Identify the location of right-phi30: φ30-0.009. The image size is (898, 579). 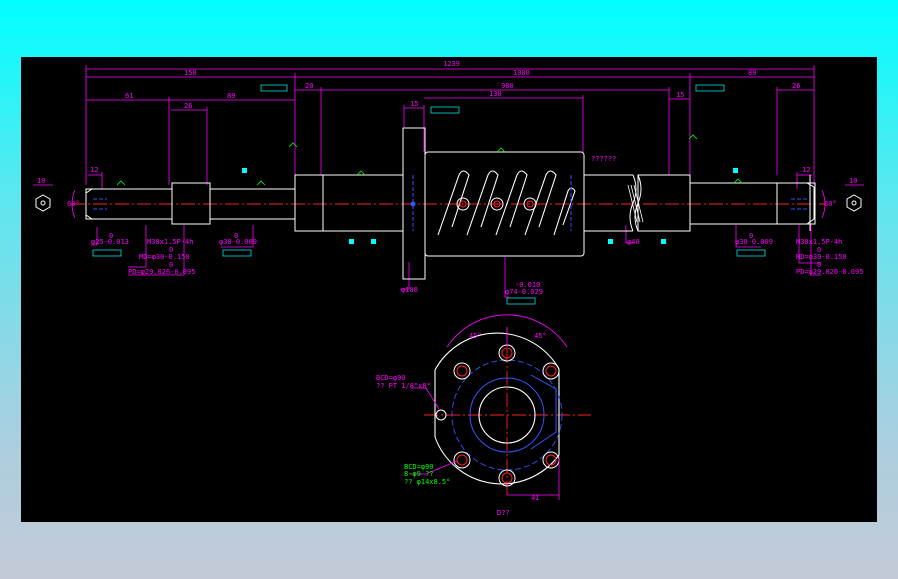
(754, 242).